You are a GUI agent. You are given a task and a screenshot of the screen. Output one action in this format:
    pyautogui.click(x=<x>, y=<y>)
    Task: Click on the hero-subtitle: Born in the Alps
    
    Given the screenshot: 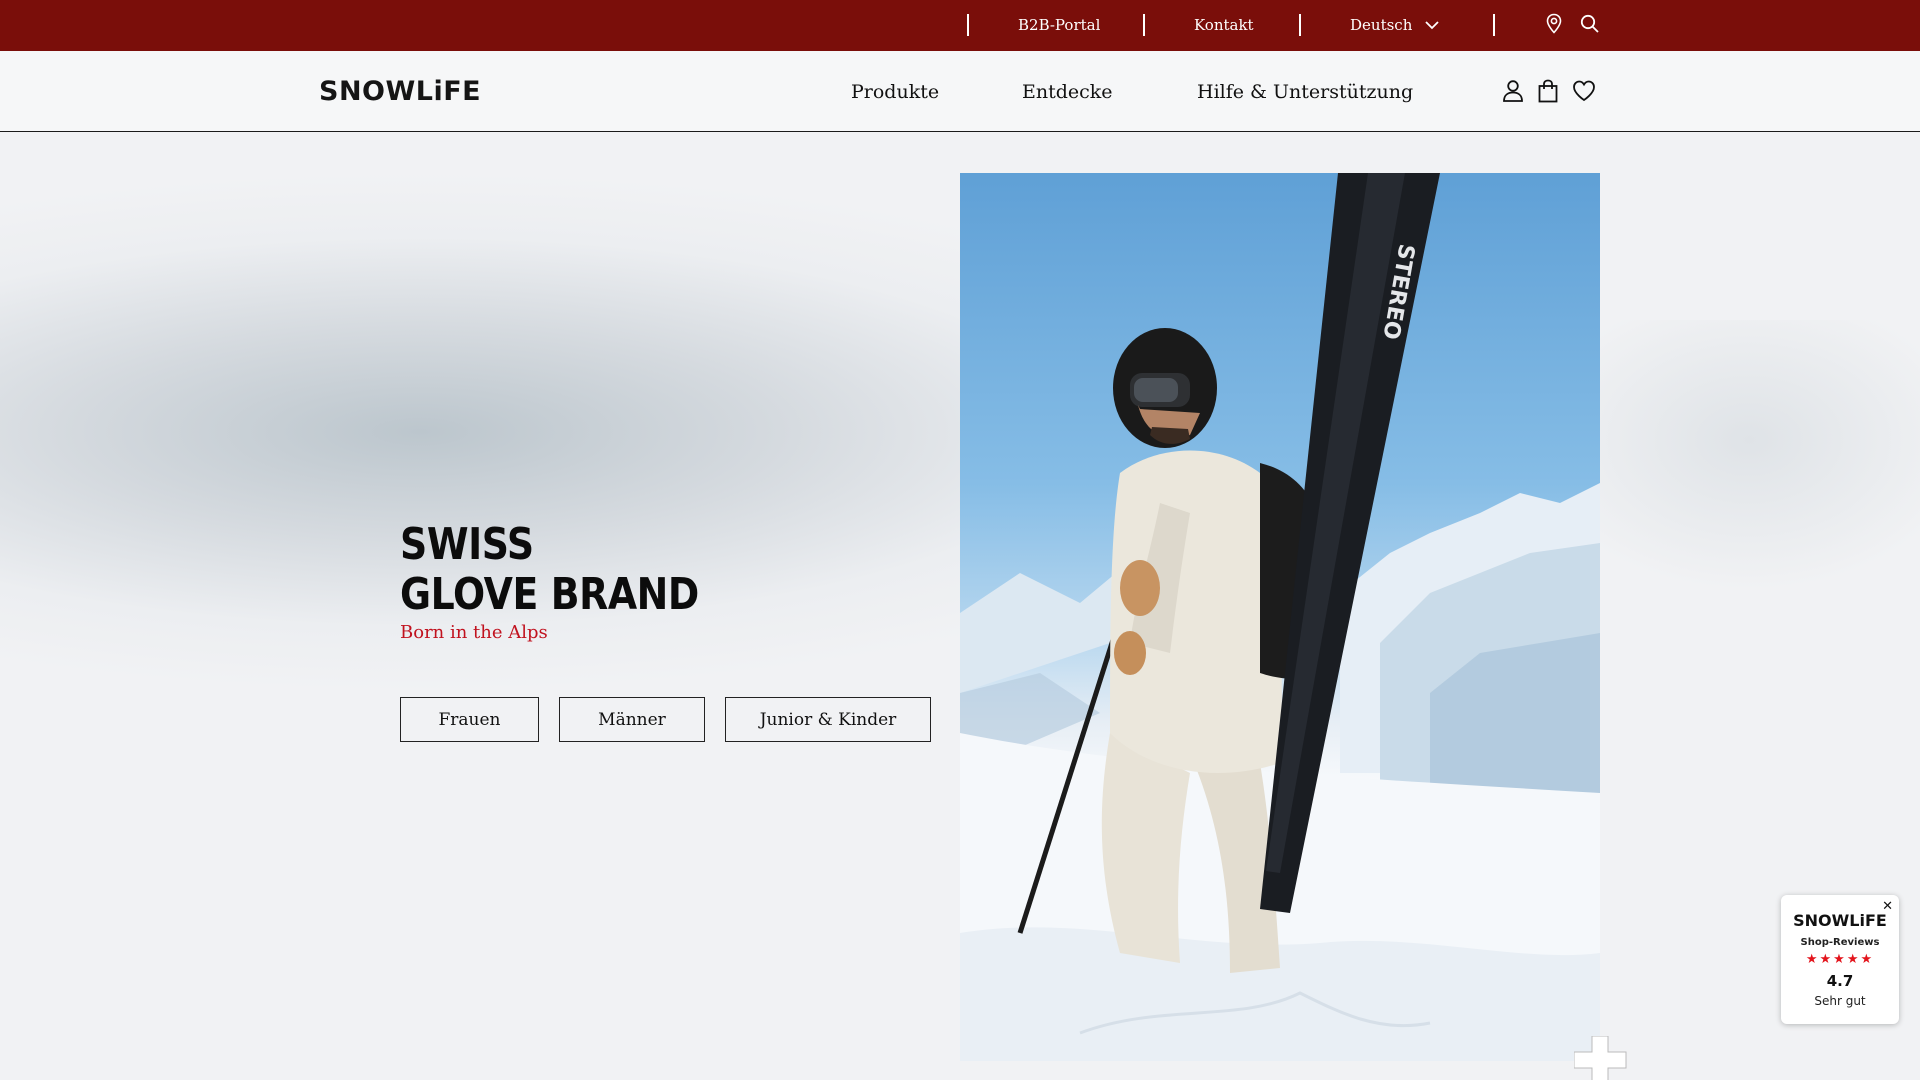 What is the action you would take?
    pyautogui.click(x=474, y=632)
    